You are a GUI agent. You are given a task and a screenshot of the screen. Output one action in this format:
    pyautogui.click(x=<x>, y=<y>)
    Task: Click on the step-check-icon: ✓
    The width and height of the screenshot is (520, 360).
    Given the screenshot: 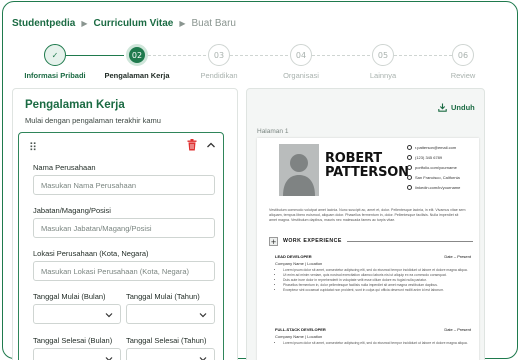 What is the action you would take?
    pyautogui.click(x=55, y=55)
    